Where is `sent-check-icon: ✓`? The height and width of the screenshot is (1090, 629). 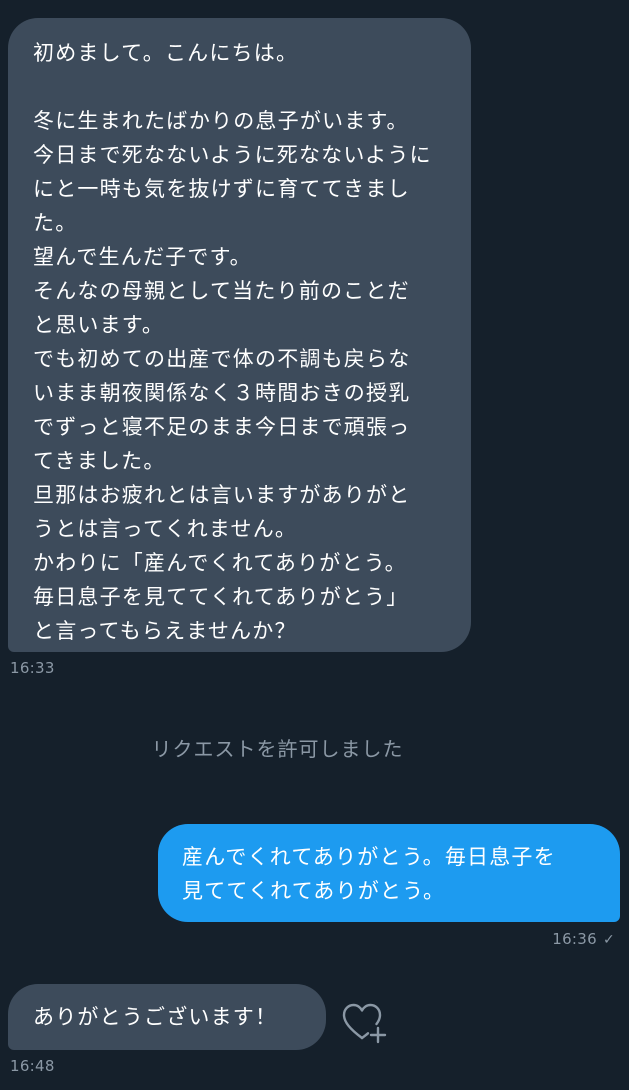 sent-check-icon: ✓ is located at coordinates (608, 940).